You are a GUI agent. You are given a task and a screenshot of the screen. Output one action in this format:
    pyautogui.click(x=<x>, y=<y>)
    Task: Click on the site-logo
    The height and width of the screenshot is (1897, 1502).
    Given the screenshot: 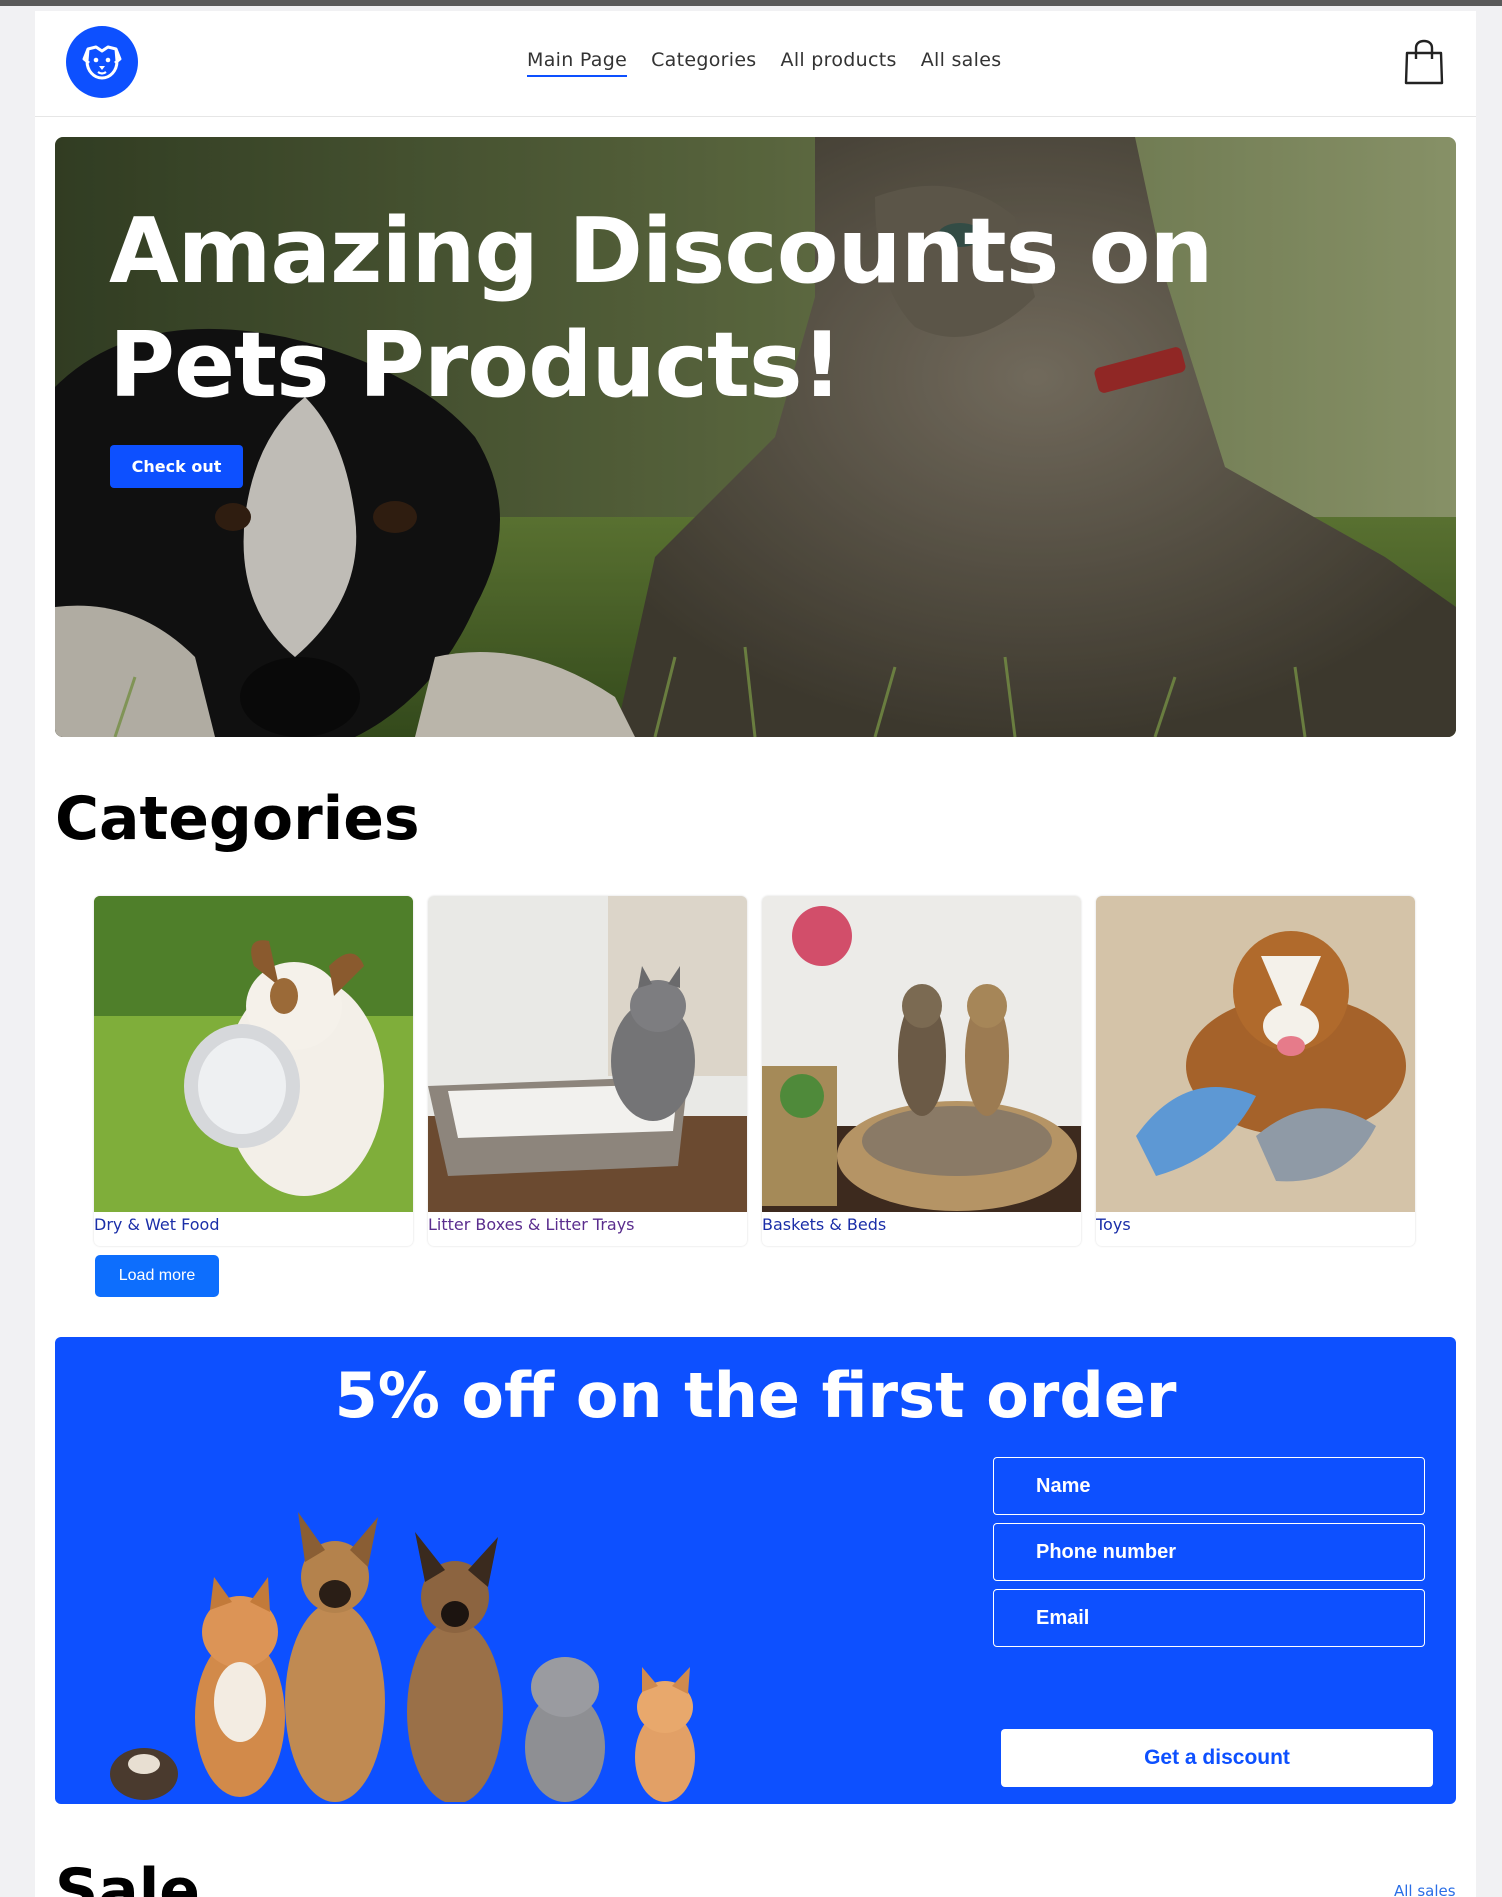 What is the action you would take?
    pyautogui.click(x=102, y=62)
    